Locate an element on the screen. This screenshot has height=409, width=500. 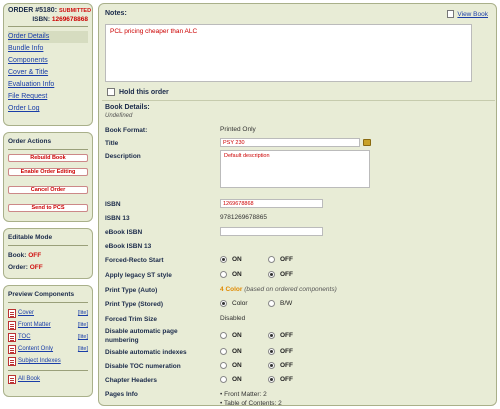
hold-order: Hold this order is located at coordinates (138, 92).